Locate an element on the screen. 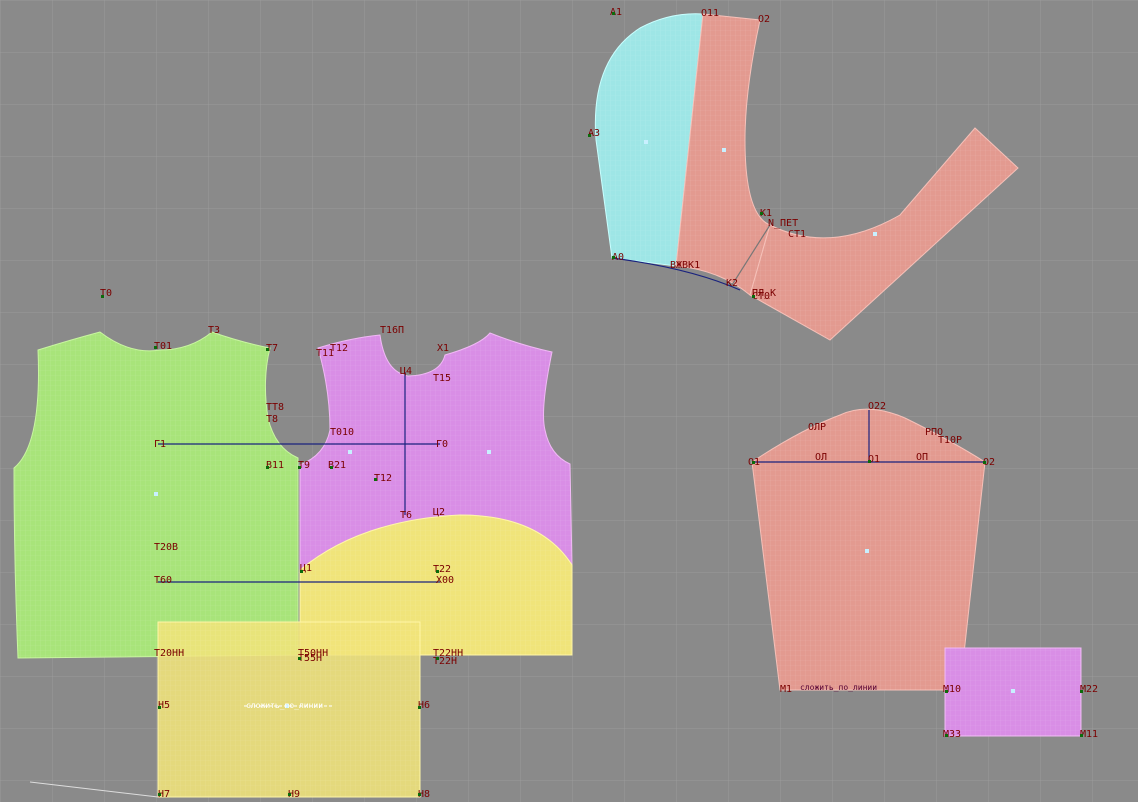 The height and width of the screenshot is (802, 1138). point-label-O22: O22 is located at coordinates (877, 406).